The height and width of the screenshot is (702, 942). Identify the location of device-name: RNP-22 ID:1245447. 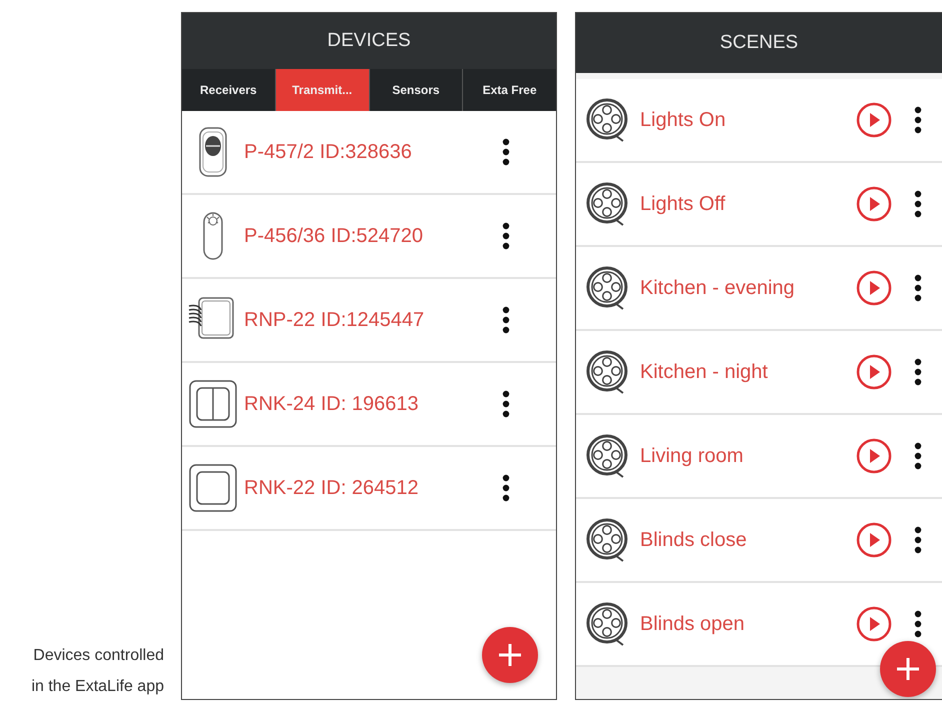
(335, 320).